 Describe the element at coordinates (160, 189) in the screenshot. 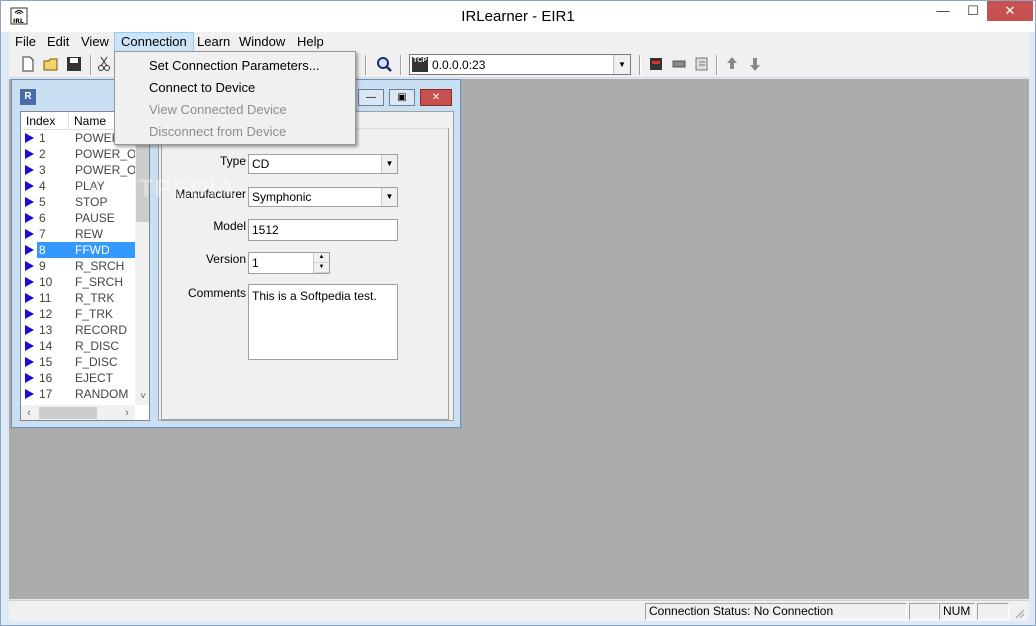

I see `watermark: SOFTPEDIA` at that location.